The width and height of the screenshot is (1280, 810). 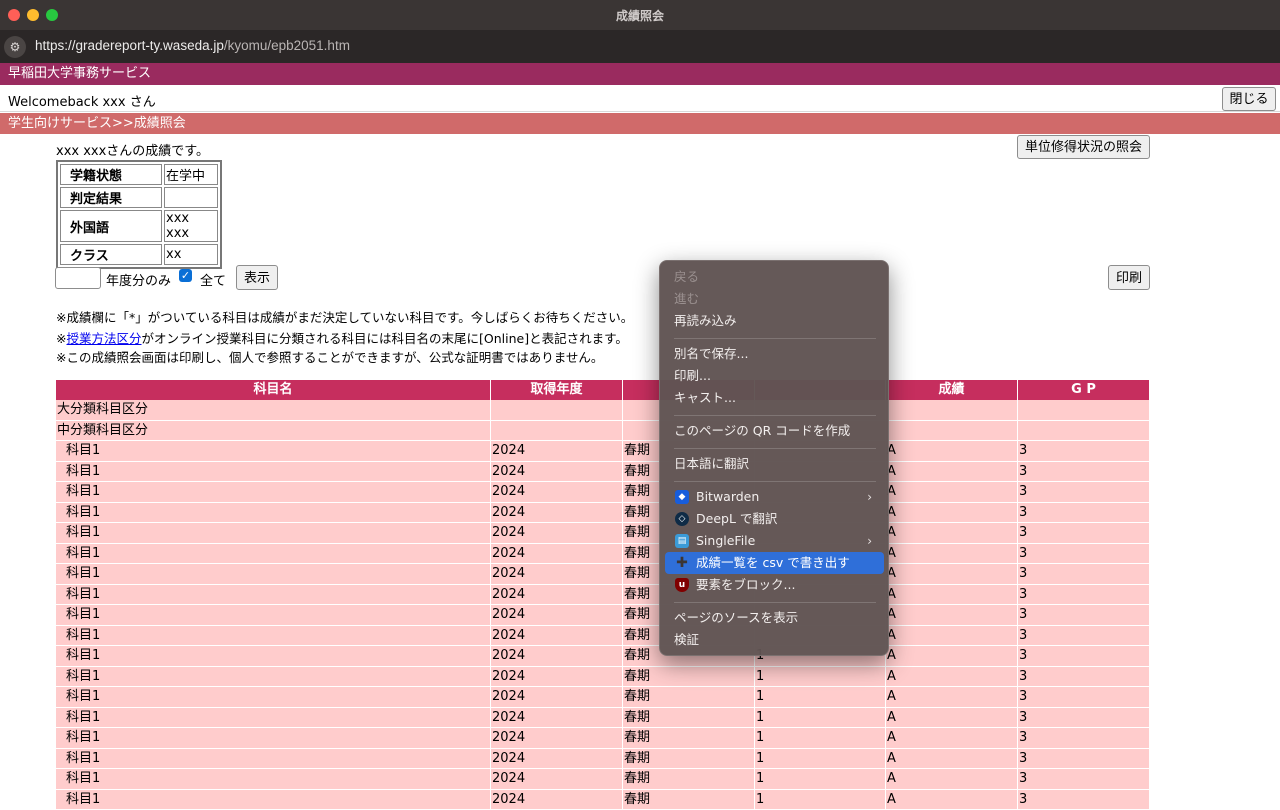 What do you see at coordinates (603, 431) in the screenshot?
I see `category-row: 中分類科目区分` at bounding box center [603, 431].